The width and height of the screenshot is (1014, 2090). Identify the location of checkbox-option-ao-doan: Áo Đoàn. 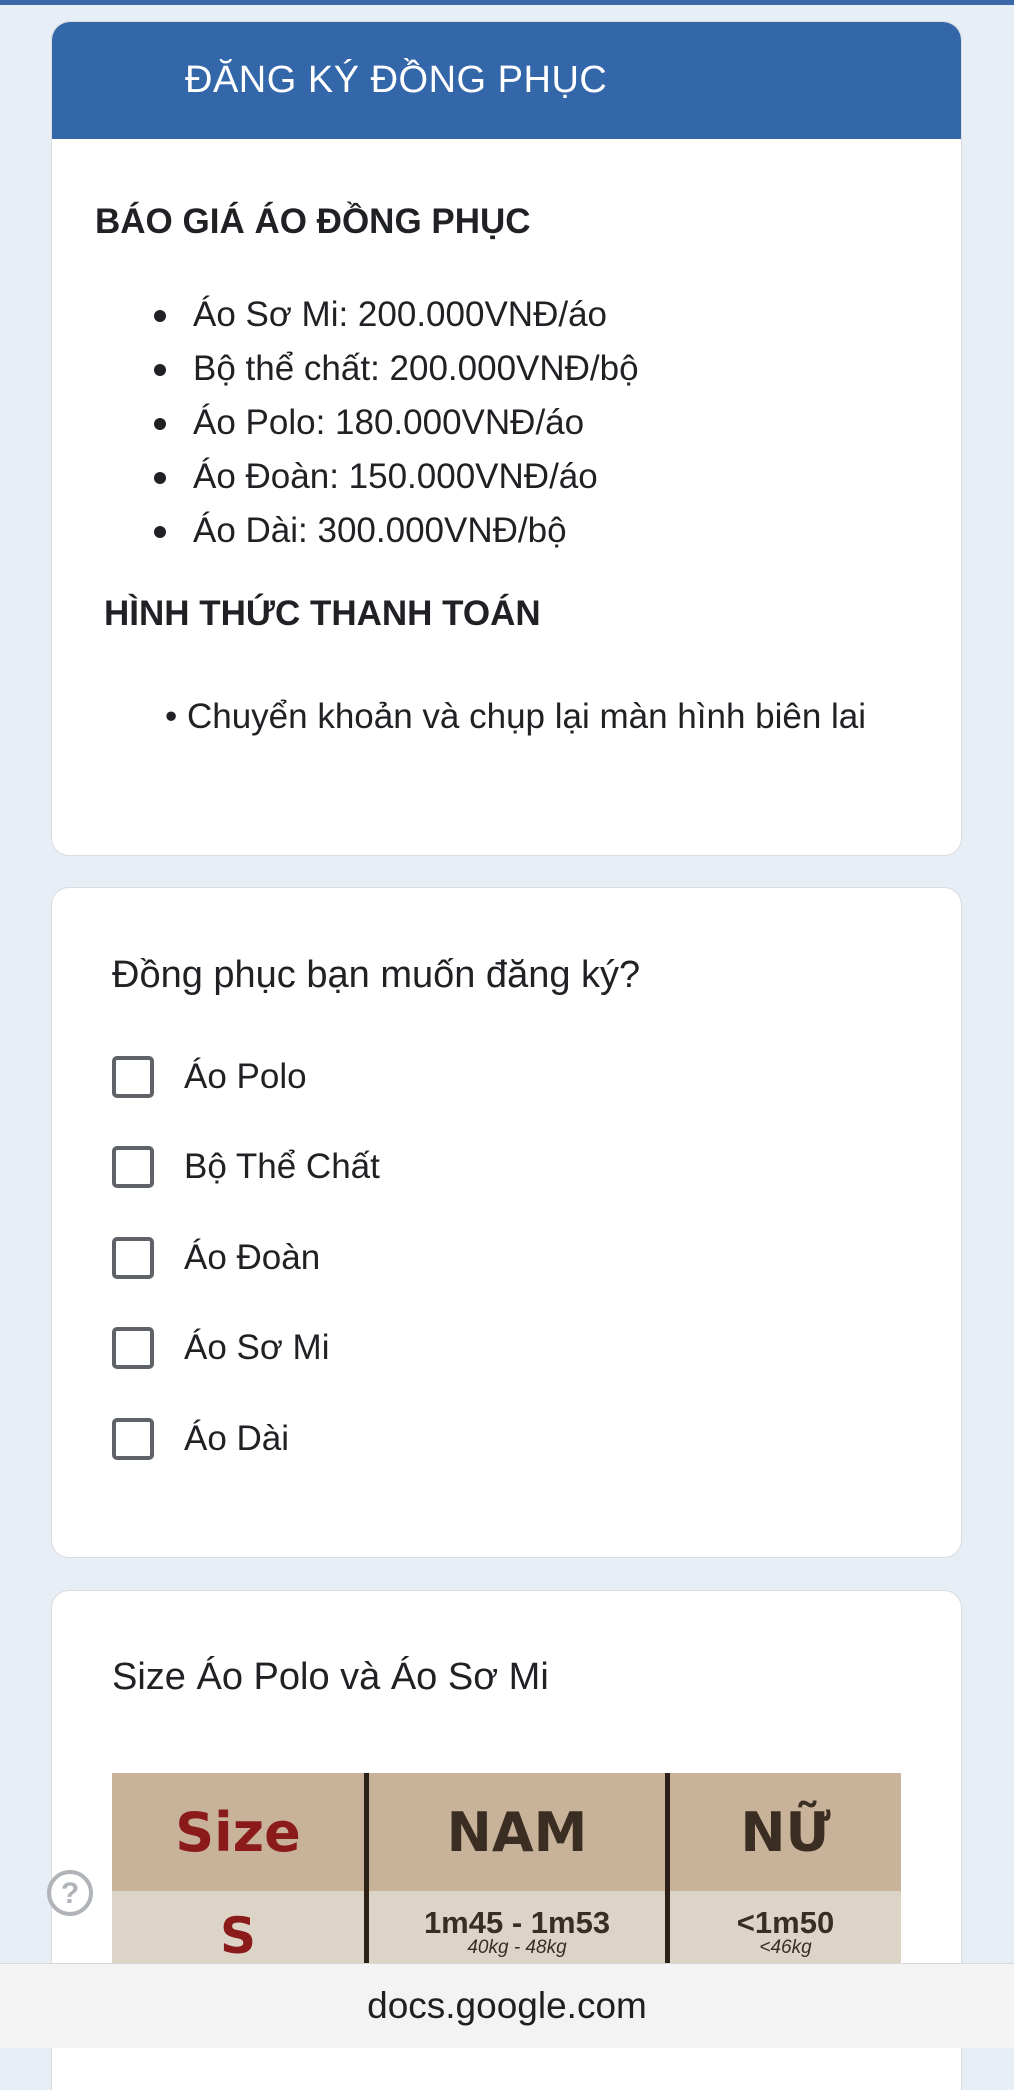
(216, 1258).